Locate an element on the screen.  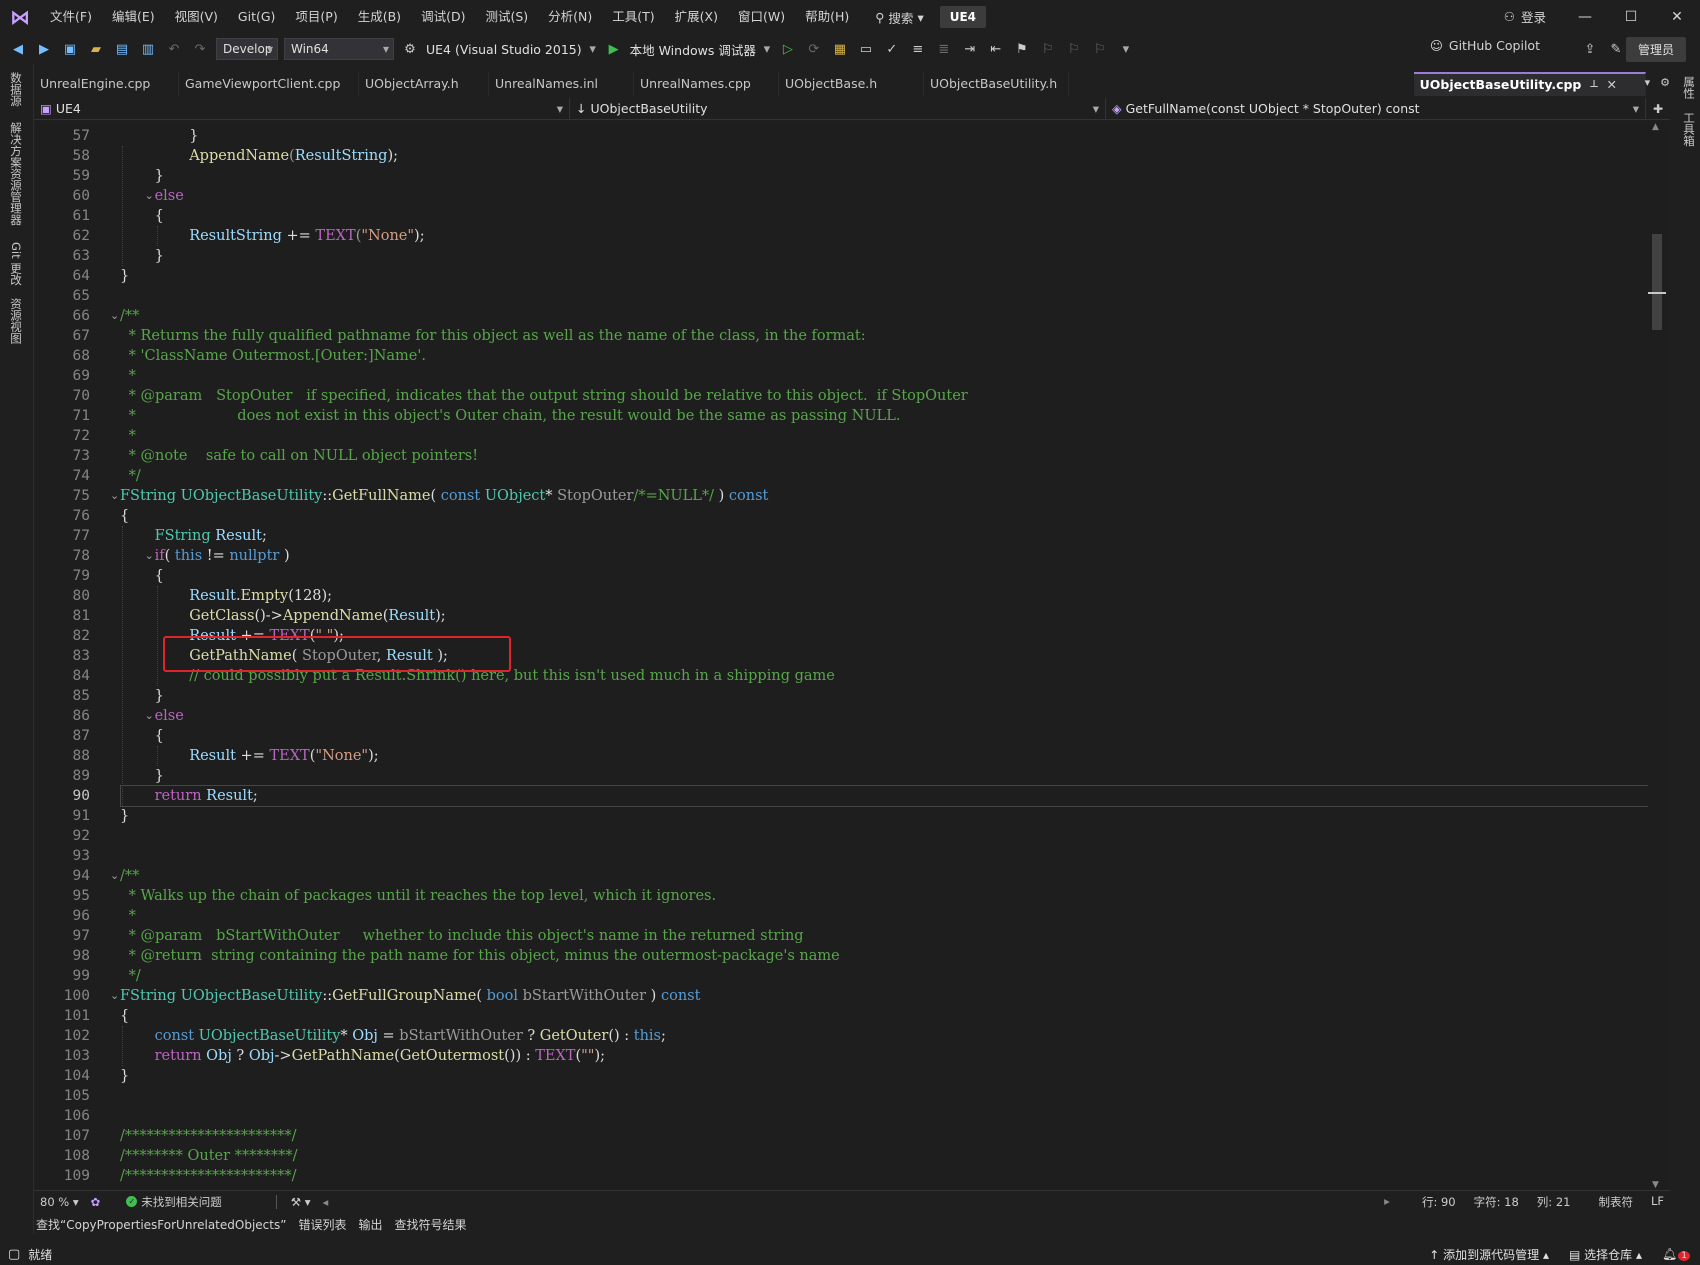
login-button: ⚇ 登录 is located at coordinates (1525, 16).